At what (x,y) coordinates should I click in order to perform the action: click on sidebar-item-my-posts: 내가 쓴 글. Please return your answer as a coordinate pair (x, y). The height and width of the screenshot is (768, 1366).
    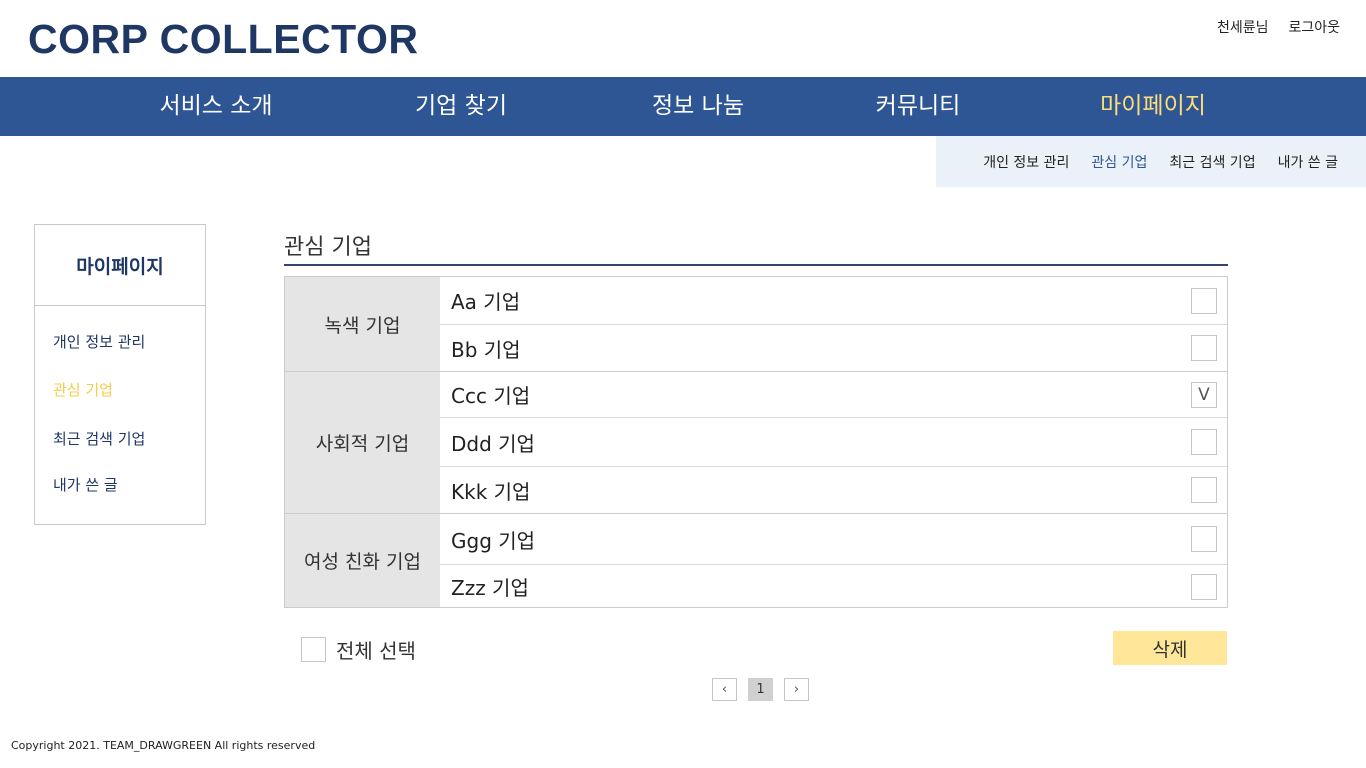
    Looking at the image, I should click on (85, 484).